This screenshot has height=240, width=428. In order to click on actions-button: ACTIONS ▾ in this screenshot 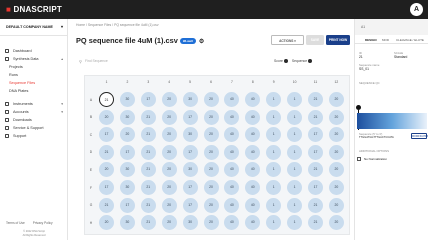, I will do `click(287, 40)`.